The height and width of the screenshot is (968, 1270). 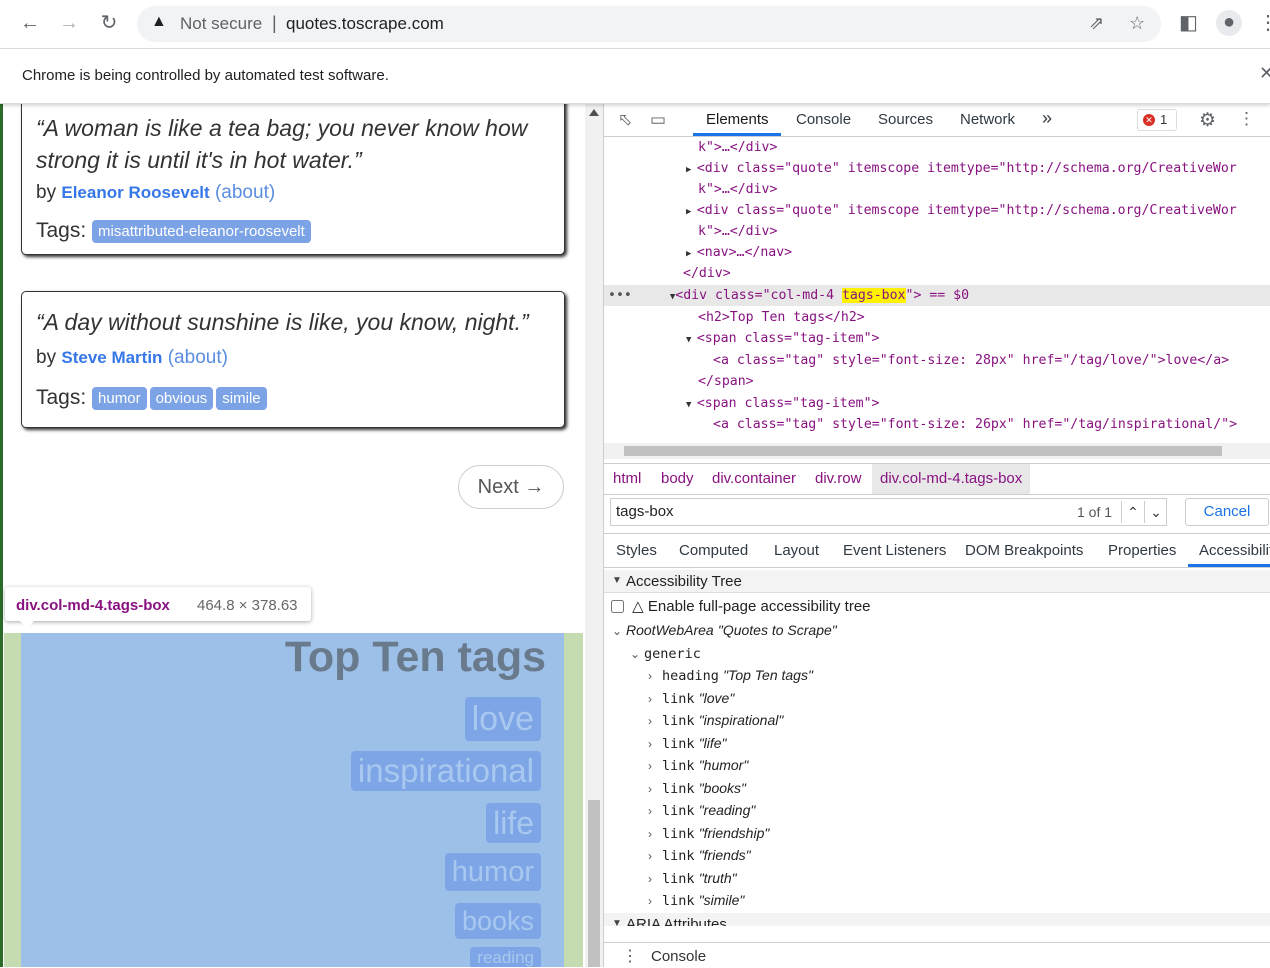 What do you see at coordinates (697, 788) in the screenshot?
I see `ax-node-link: › link "books"` at bounding box center [697, 788].